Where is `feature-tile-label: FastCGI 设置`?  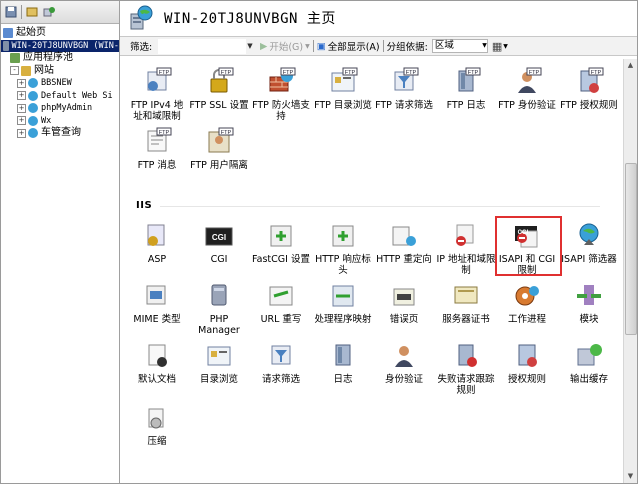
feature-tile-label: FastCGI 设置 is located at coordinates (281, 259).